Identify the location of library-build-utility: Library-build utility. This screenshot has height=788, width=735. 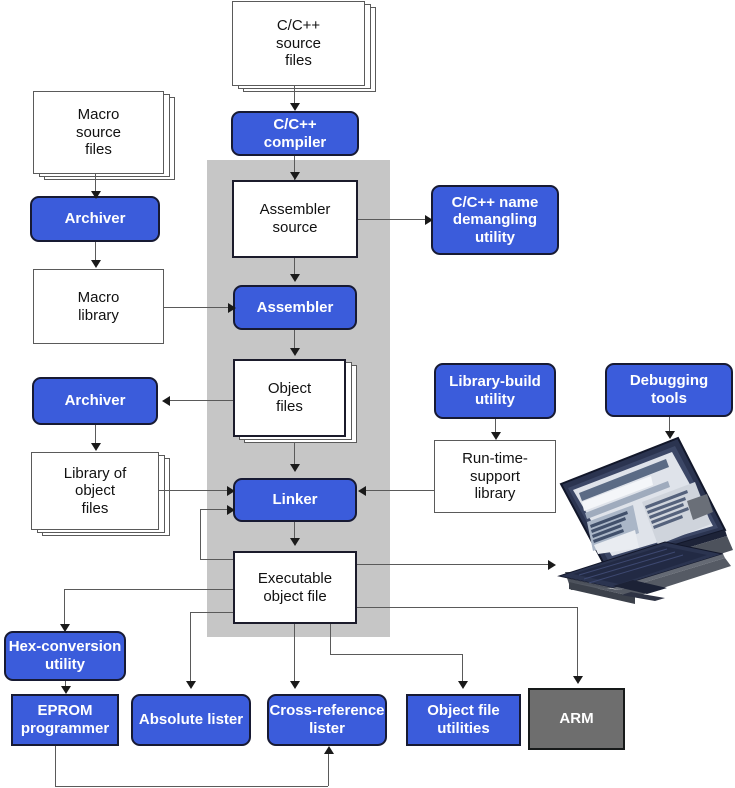
(495, 391).